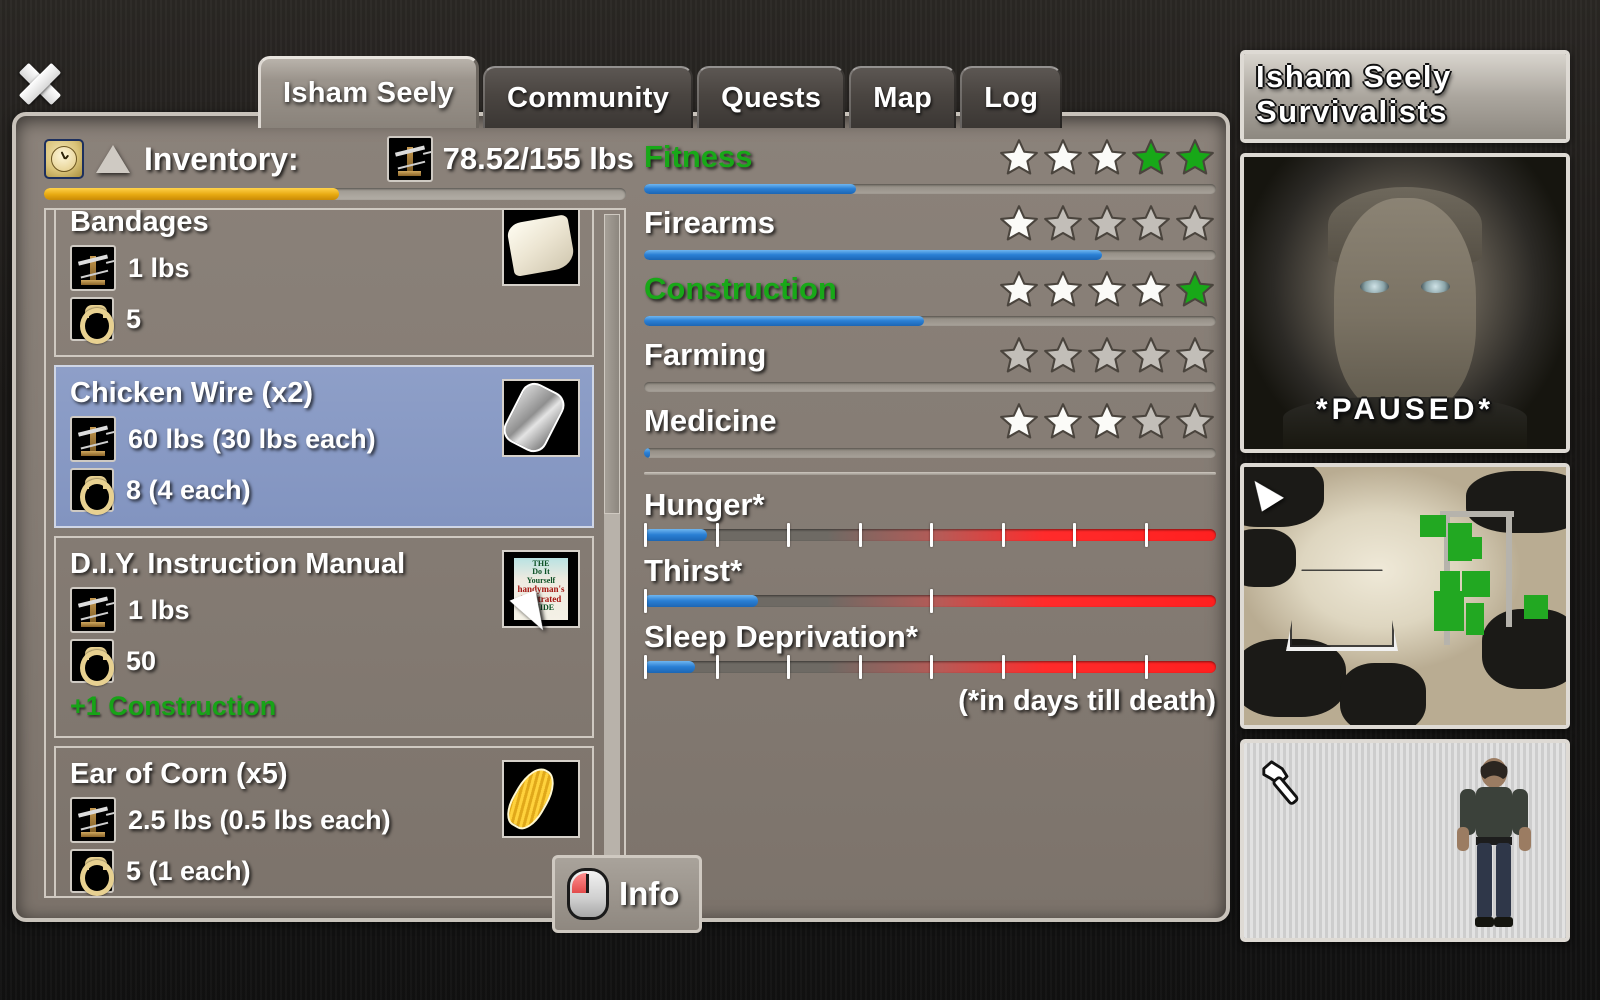  What do you see at coordinates (533, 799) in the screenshot?
I see `corn-image` at bounding box center [533, 799].